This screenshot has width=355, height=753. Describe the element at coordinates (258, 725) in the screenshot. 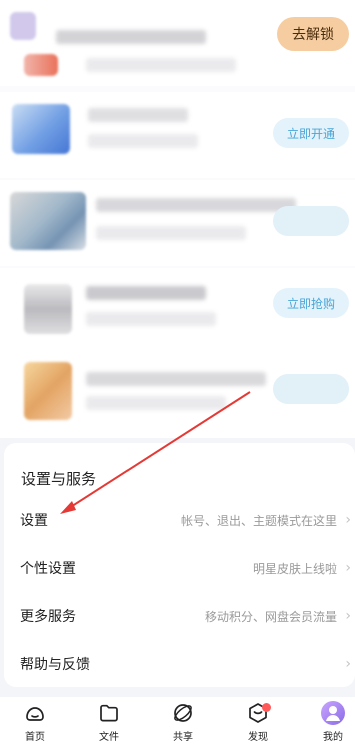

I see `tab-discover: 发现` at that location.